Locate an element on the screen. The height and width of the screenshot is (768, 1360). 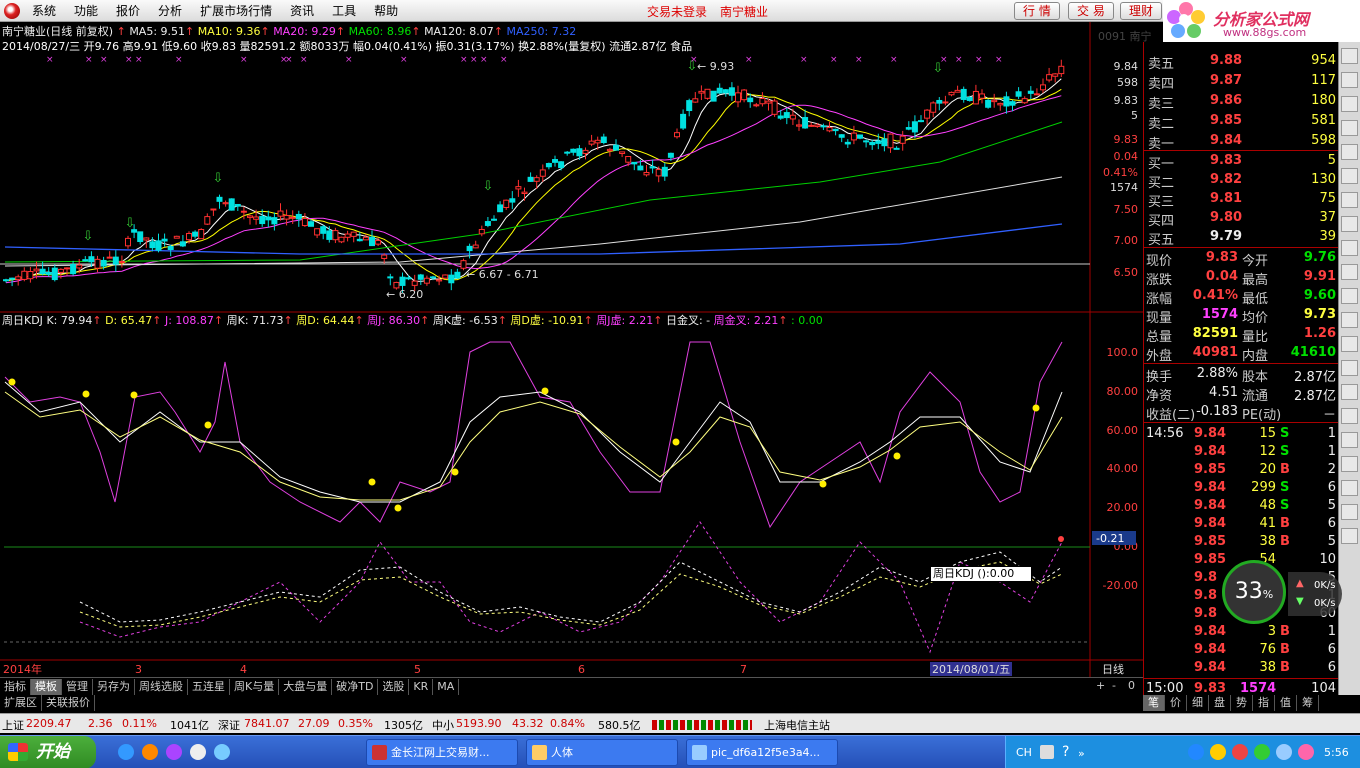
im-icon is located at coordinates (1306, 752).